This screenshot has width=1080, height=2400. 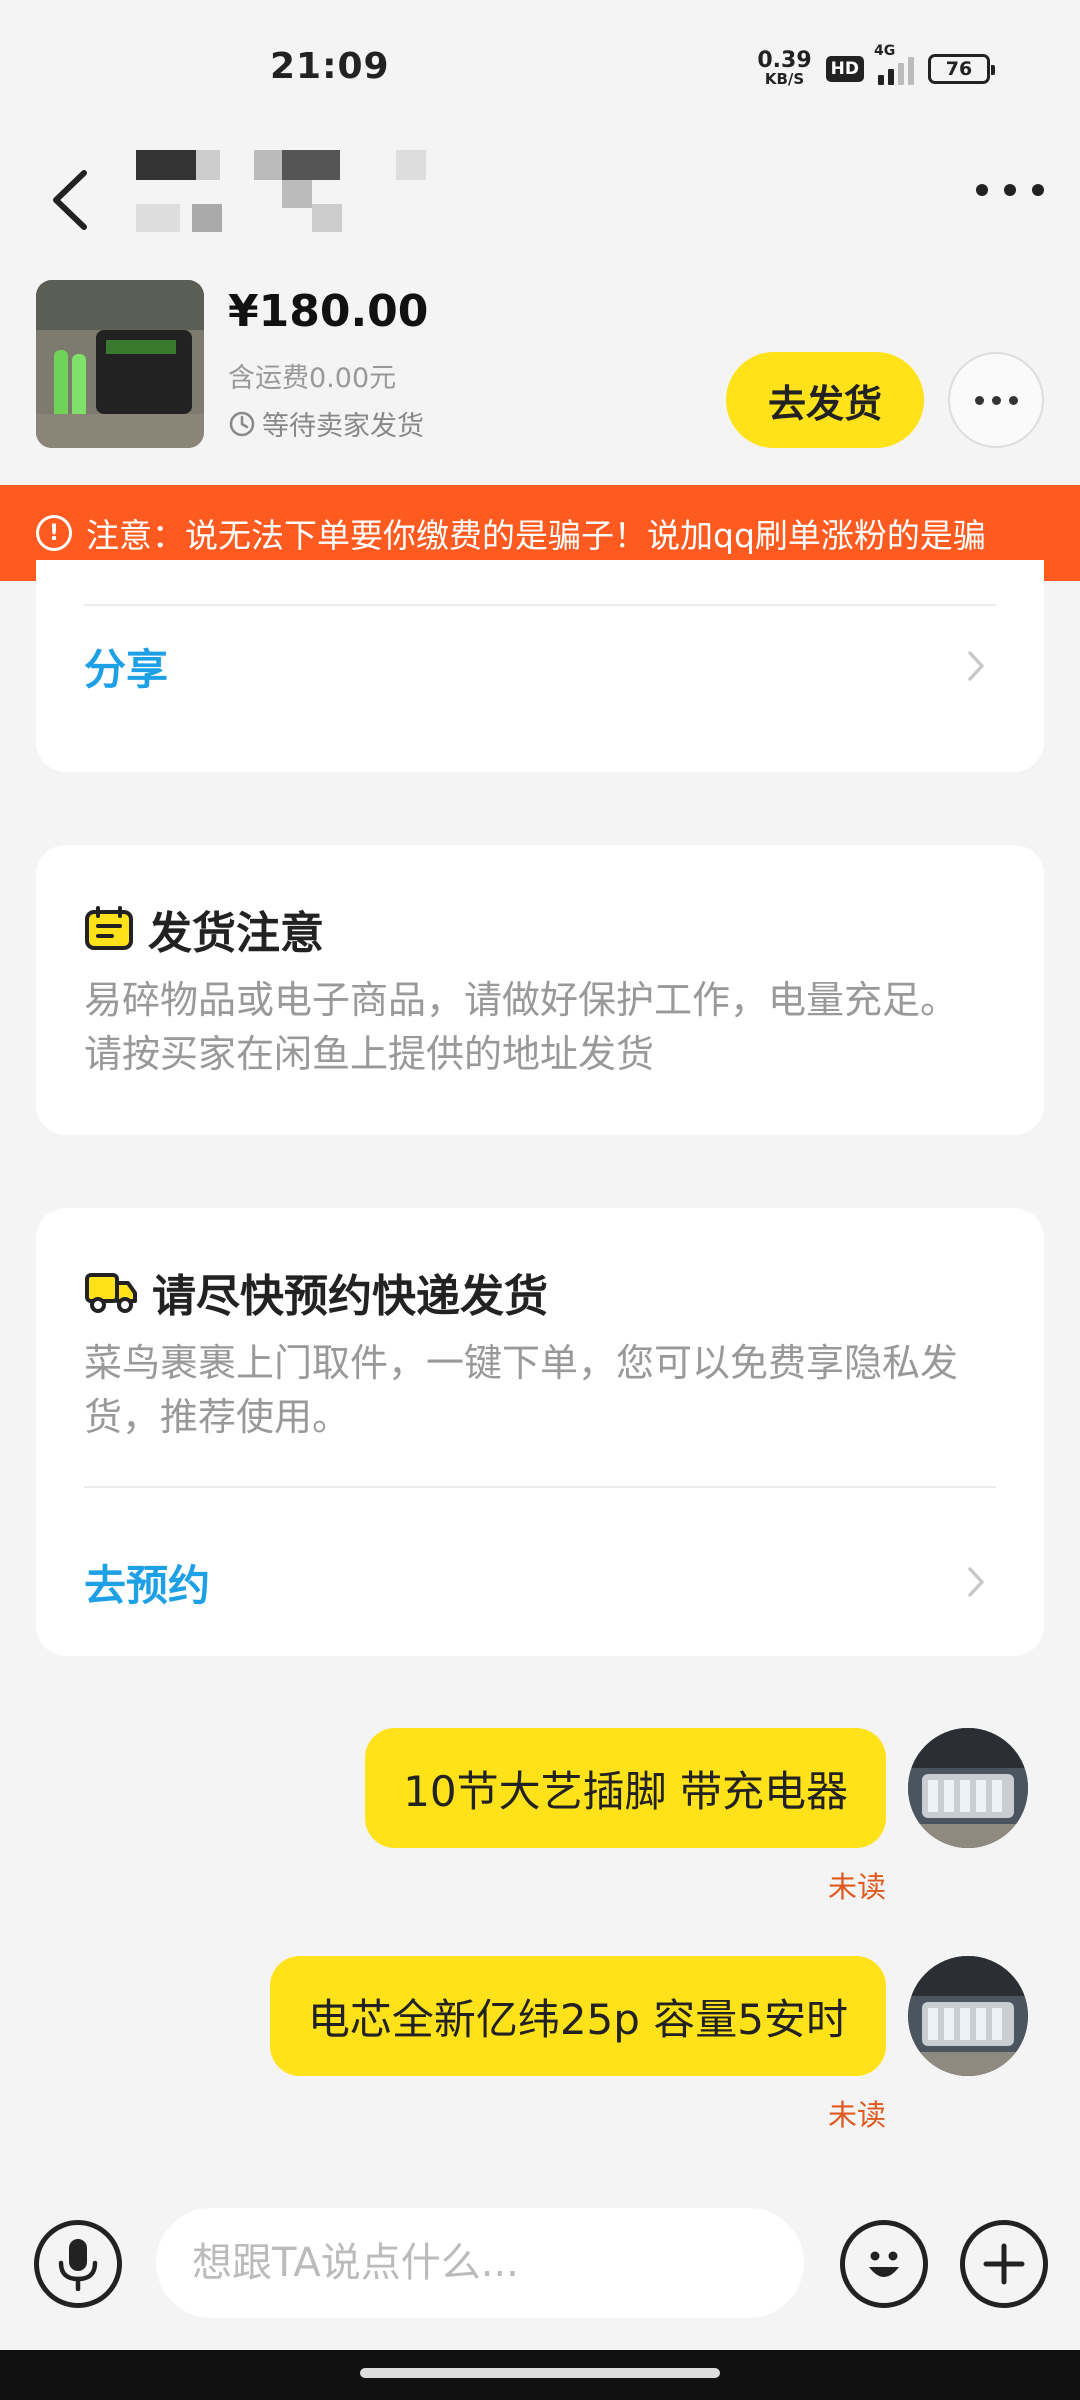 What do you see at coordinates (111, 1293) in the screenshot?
I see `delivery-truck-icon` at bounding box center [111, 1293].